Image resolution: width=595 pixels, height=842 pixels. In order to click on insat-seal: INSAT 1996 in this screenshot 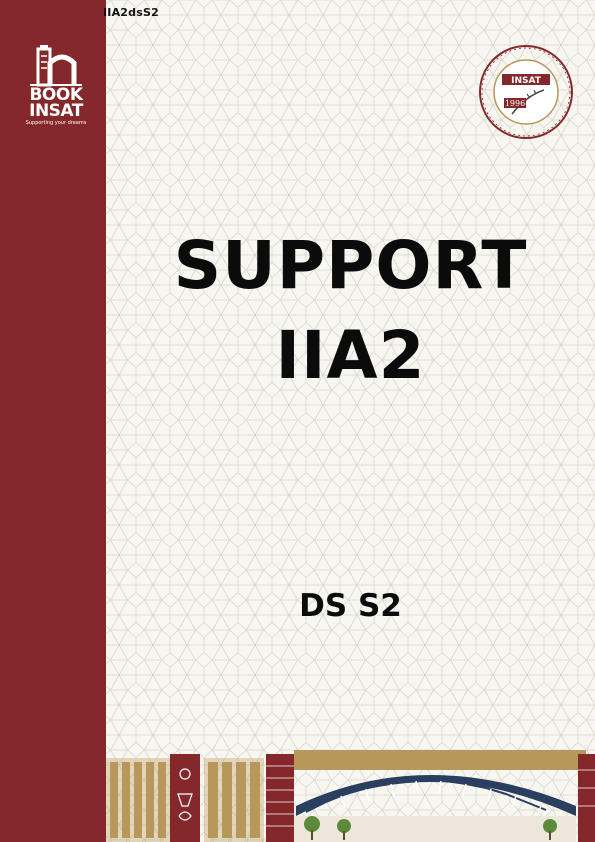, I will do `click(526, 92)`.